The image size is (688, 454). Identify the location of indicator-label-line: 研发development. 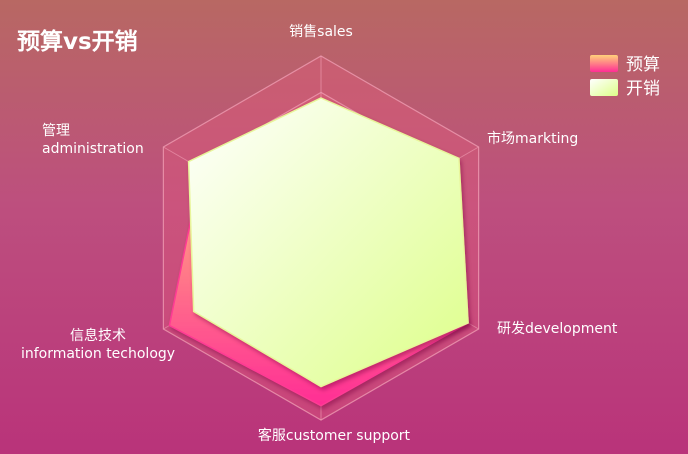
(557, 329).